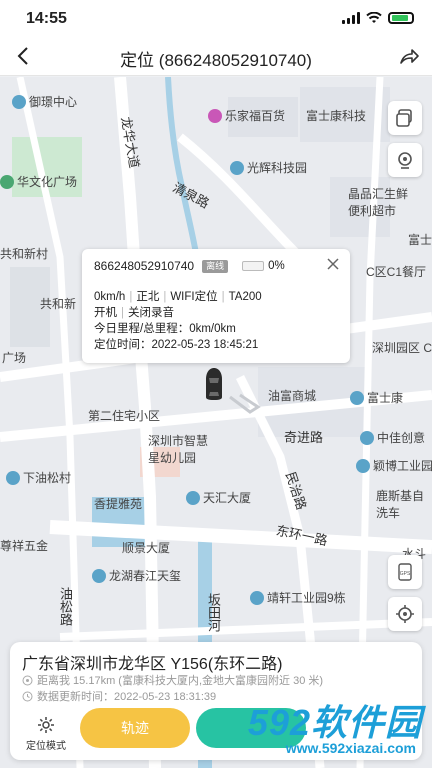 Image resolution: width=432 pixels, height=768 pixels. I want to click on power-text: 开机, so click(105, 313).